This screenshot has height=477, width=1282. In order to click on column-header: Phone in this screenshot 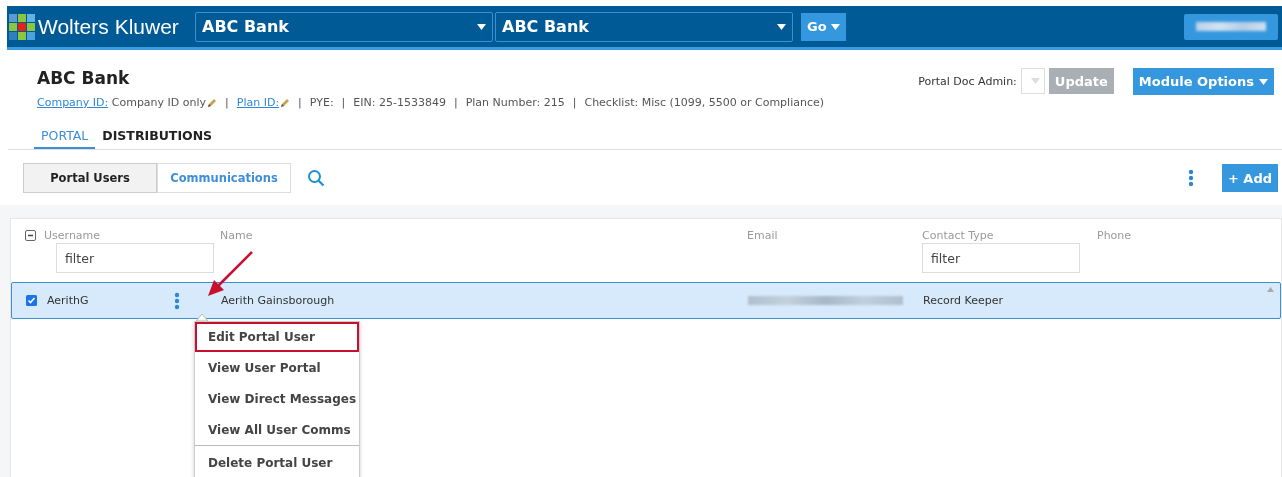, I will do `click(1114, 235)`.